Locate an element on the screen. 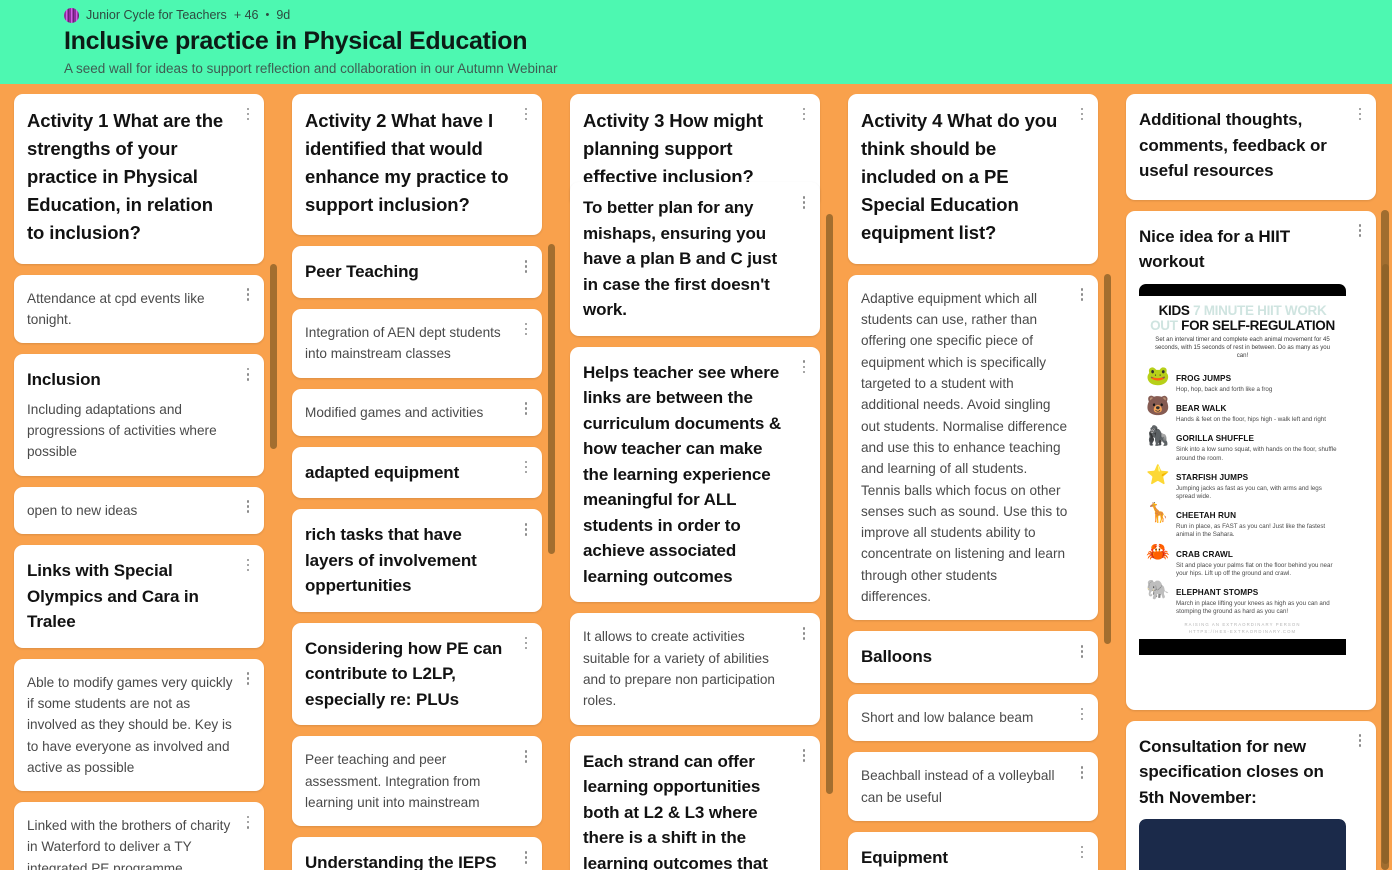  card-body: Short and low balance beam is located at coordinates (947, 717).